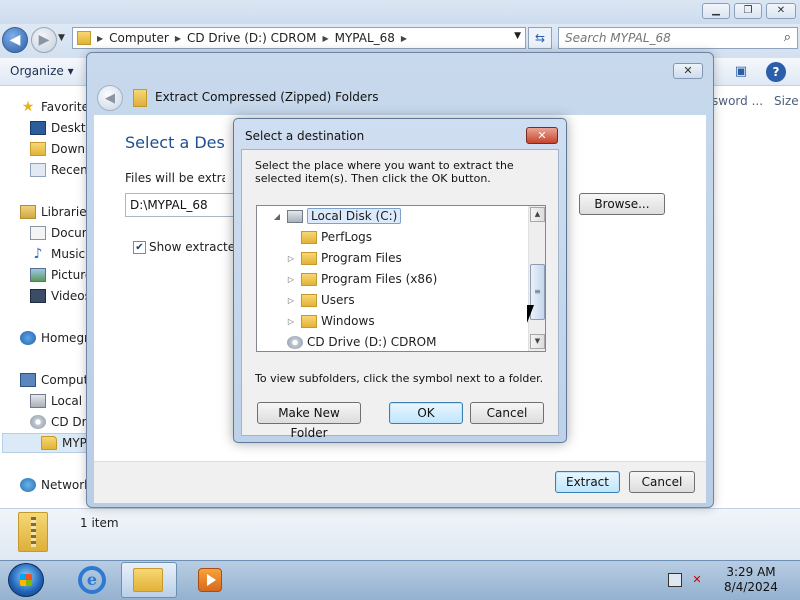  Describe the element at coordinates (372, 342) in the screenshot. I see `tree-label: CD Drive (D:) CDROM` at that location.